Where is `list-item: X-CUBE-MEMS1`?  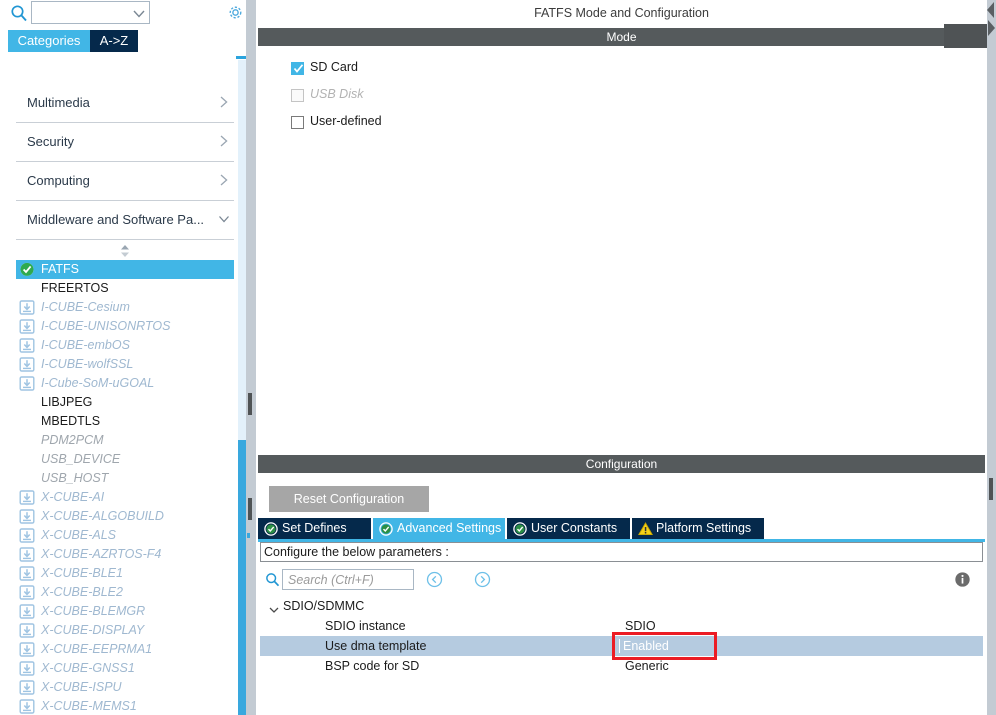 list-item: X-CUBE-MEMS1 is located at coordinates (125, 706).